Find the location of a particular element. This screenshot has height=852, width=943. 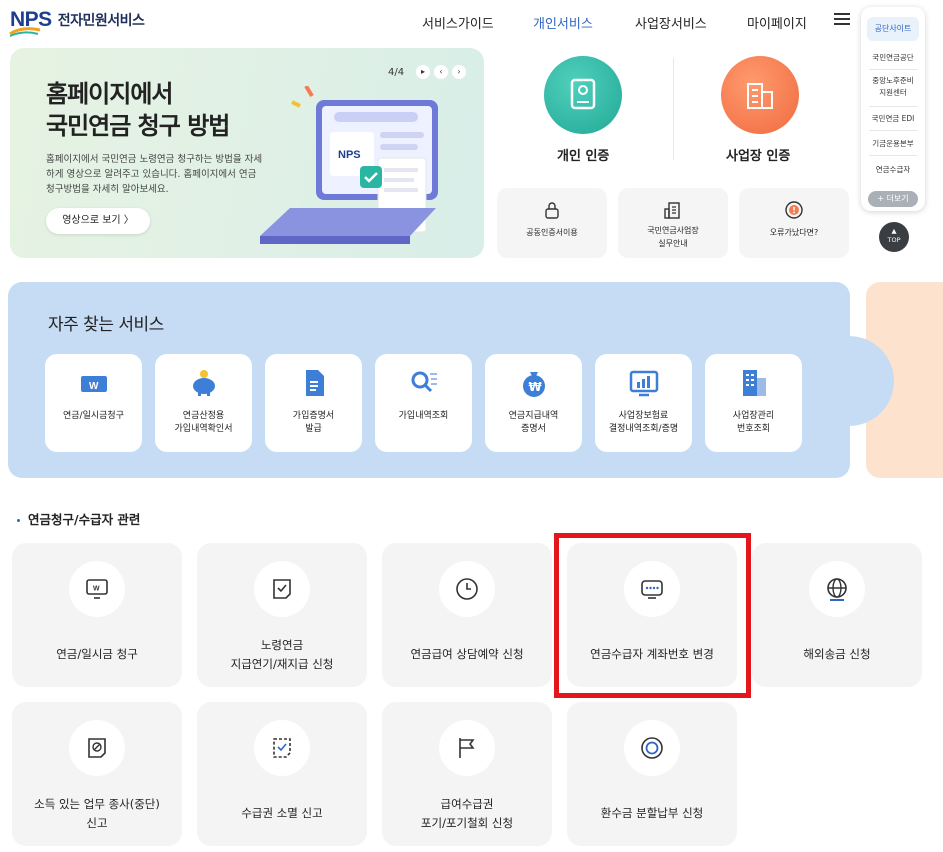

panel-title: 공단사이트 is located at coordinates (893, 29).